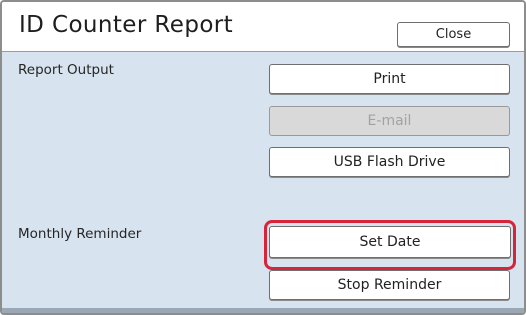  What do you see at coordinates (80, 234) in the screenshot?
I see `monthly-reminder-label: Monthly Reminder` at bounding box center [80, 234].